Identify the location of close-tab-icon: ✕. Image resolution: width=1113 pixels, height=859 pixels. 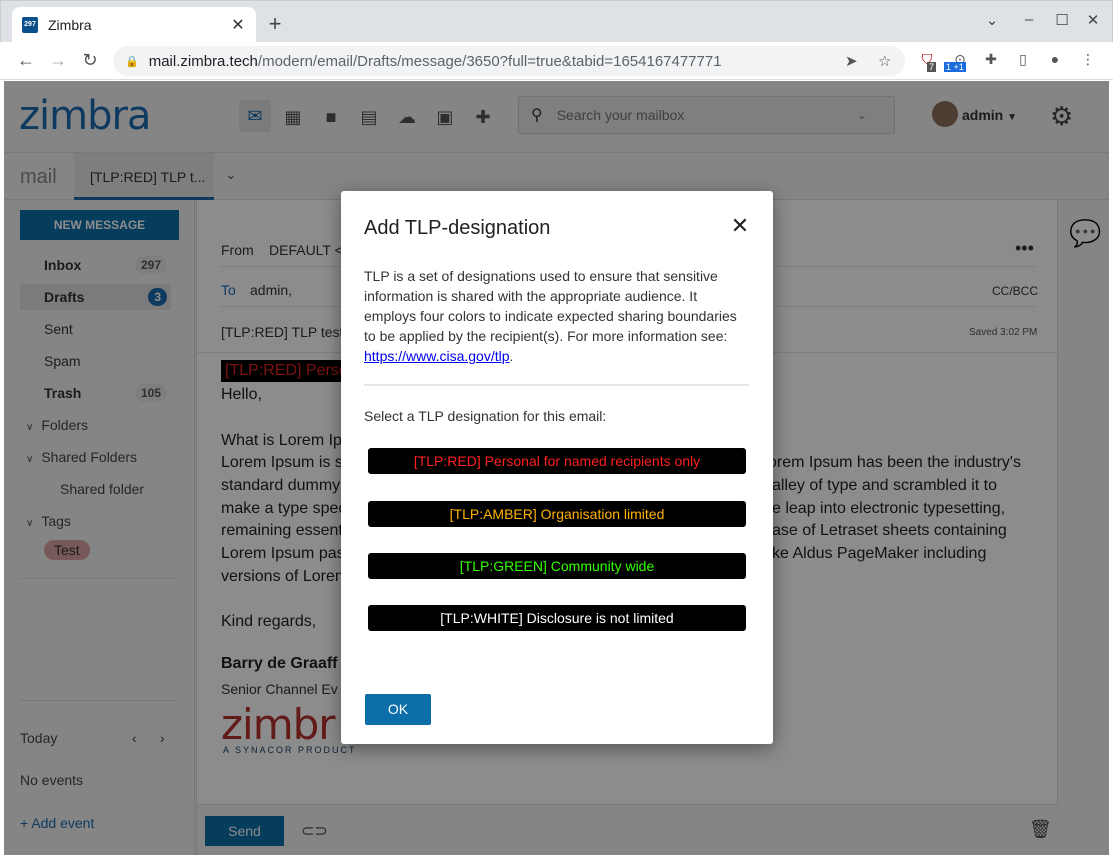
(238, 25).